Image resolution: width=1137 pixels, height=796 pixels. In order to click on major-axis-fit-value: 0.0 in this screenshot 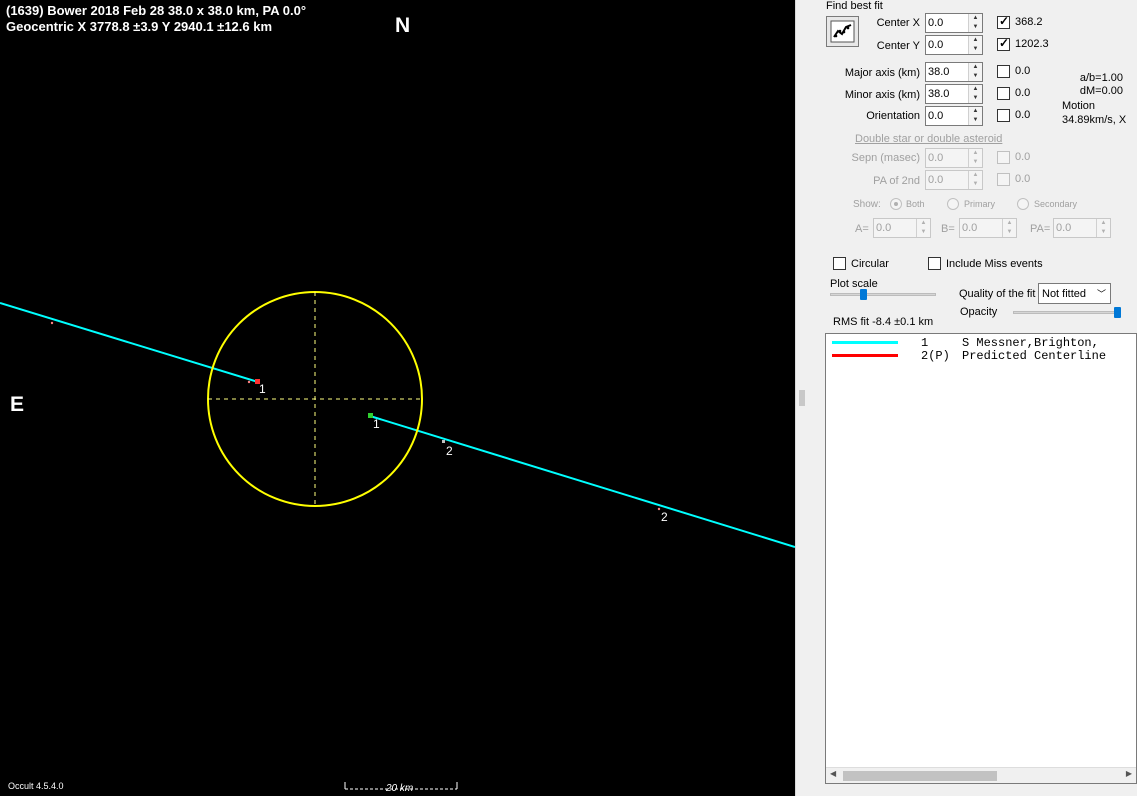, I will do `click(1023, 71)`.